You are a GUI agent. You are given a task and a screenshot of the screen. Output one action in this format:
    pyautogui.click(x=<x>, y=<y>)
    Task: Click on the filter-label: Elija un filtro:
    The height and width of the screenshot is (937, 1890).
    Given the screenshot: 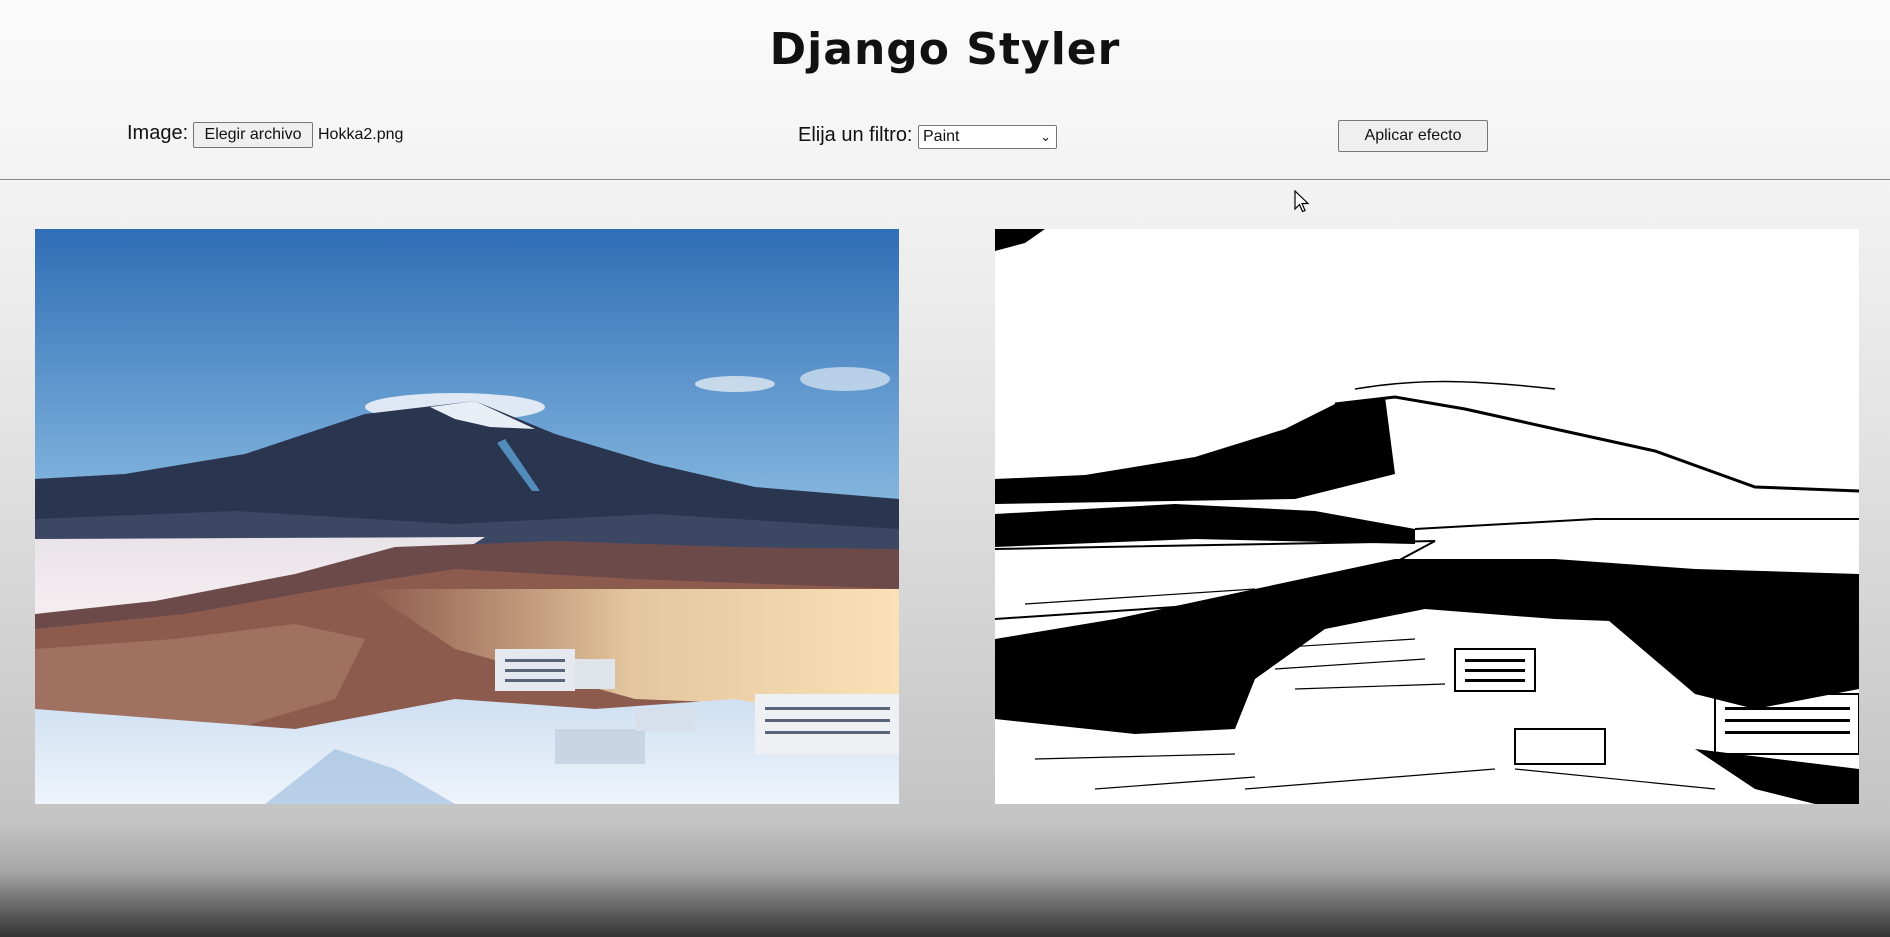 What is the action you would take?
    pyautogui.click(x=855, y=135)
    